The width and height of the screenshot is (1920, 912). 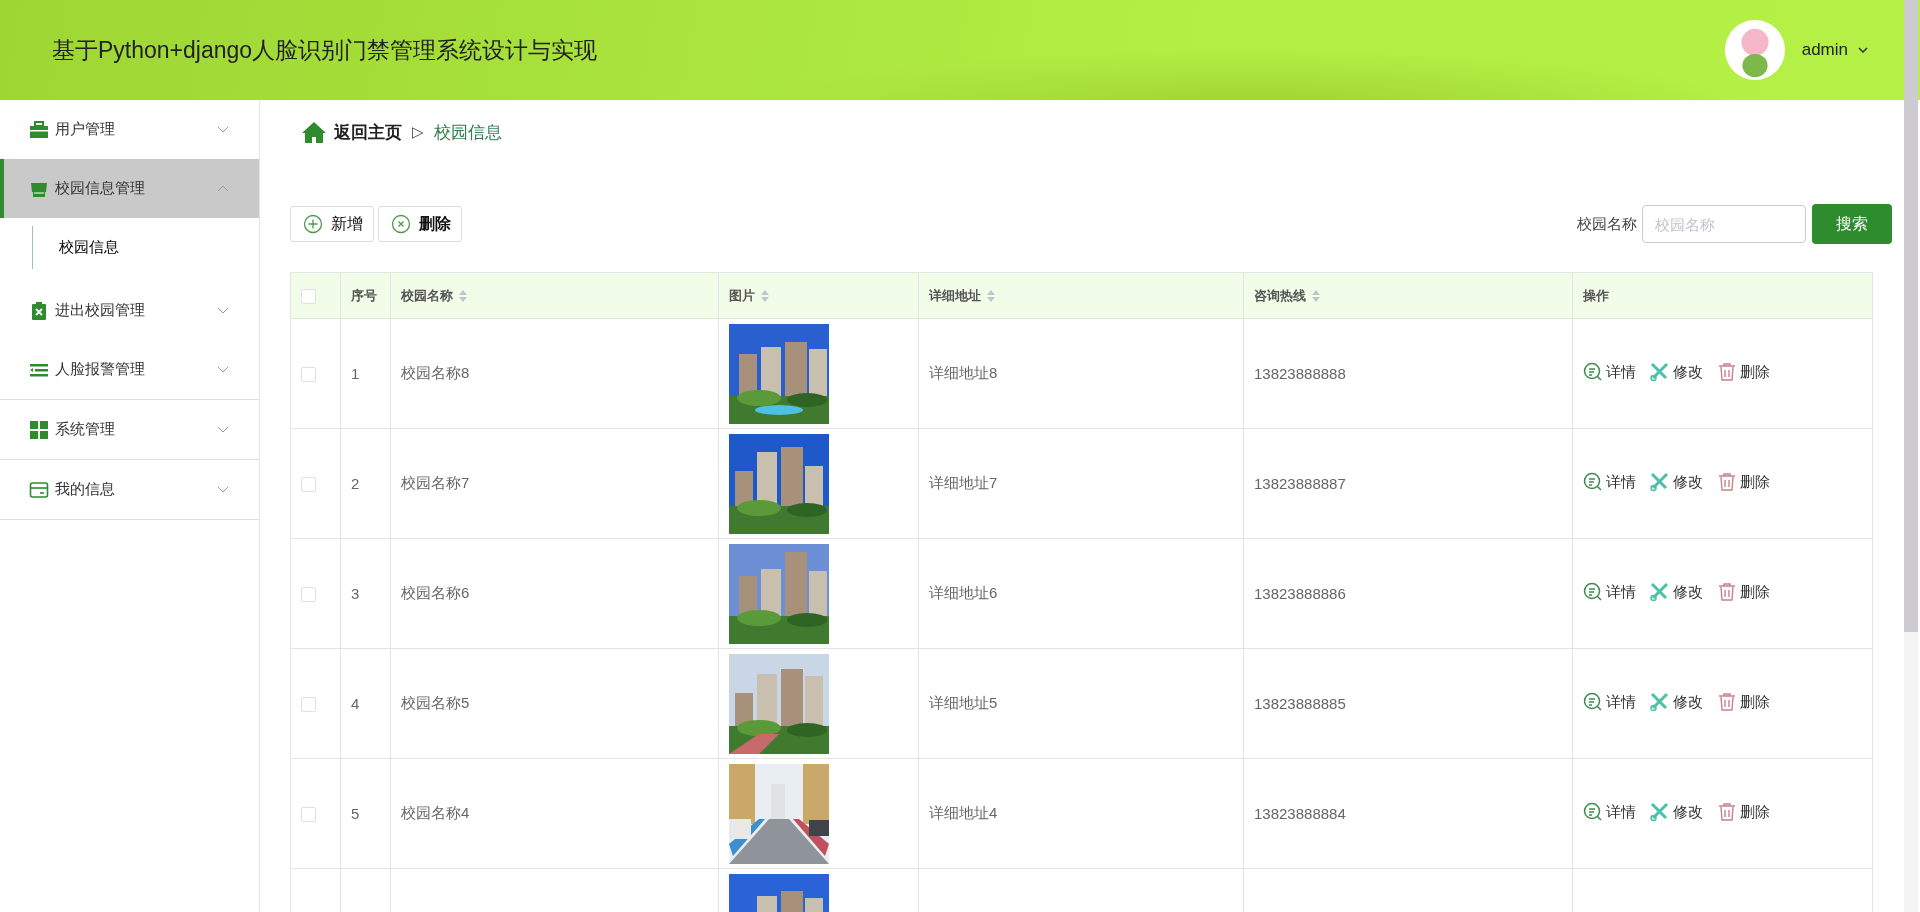 What do you see at coordinates (100, 310) in the screenshot?
I see `menu-label: 进出校园管理` at bounding box center [100, 310].